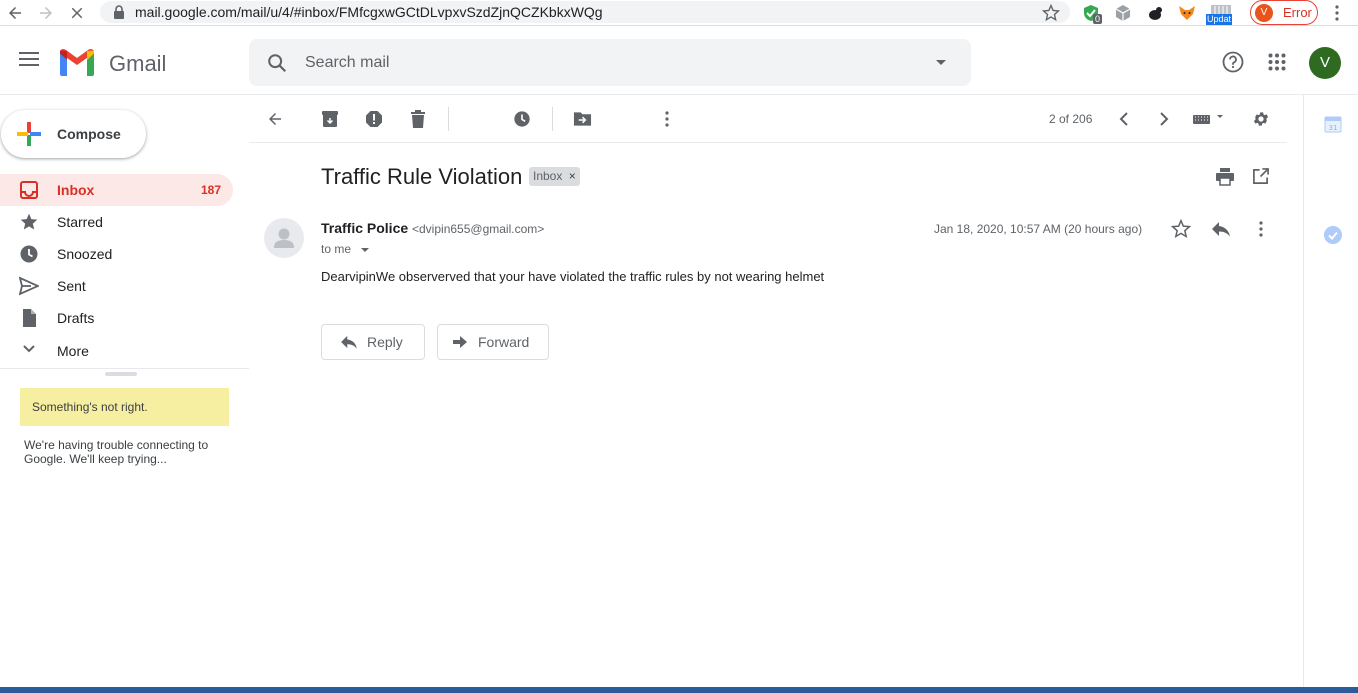  I want to click on os-taskbar, so click(679, 690).